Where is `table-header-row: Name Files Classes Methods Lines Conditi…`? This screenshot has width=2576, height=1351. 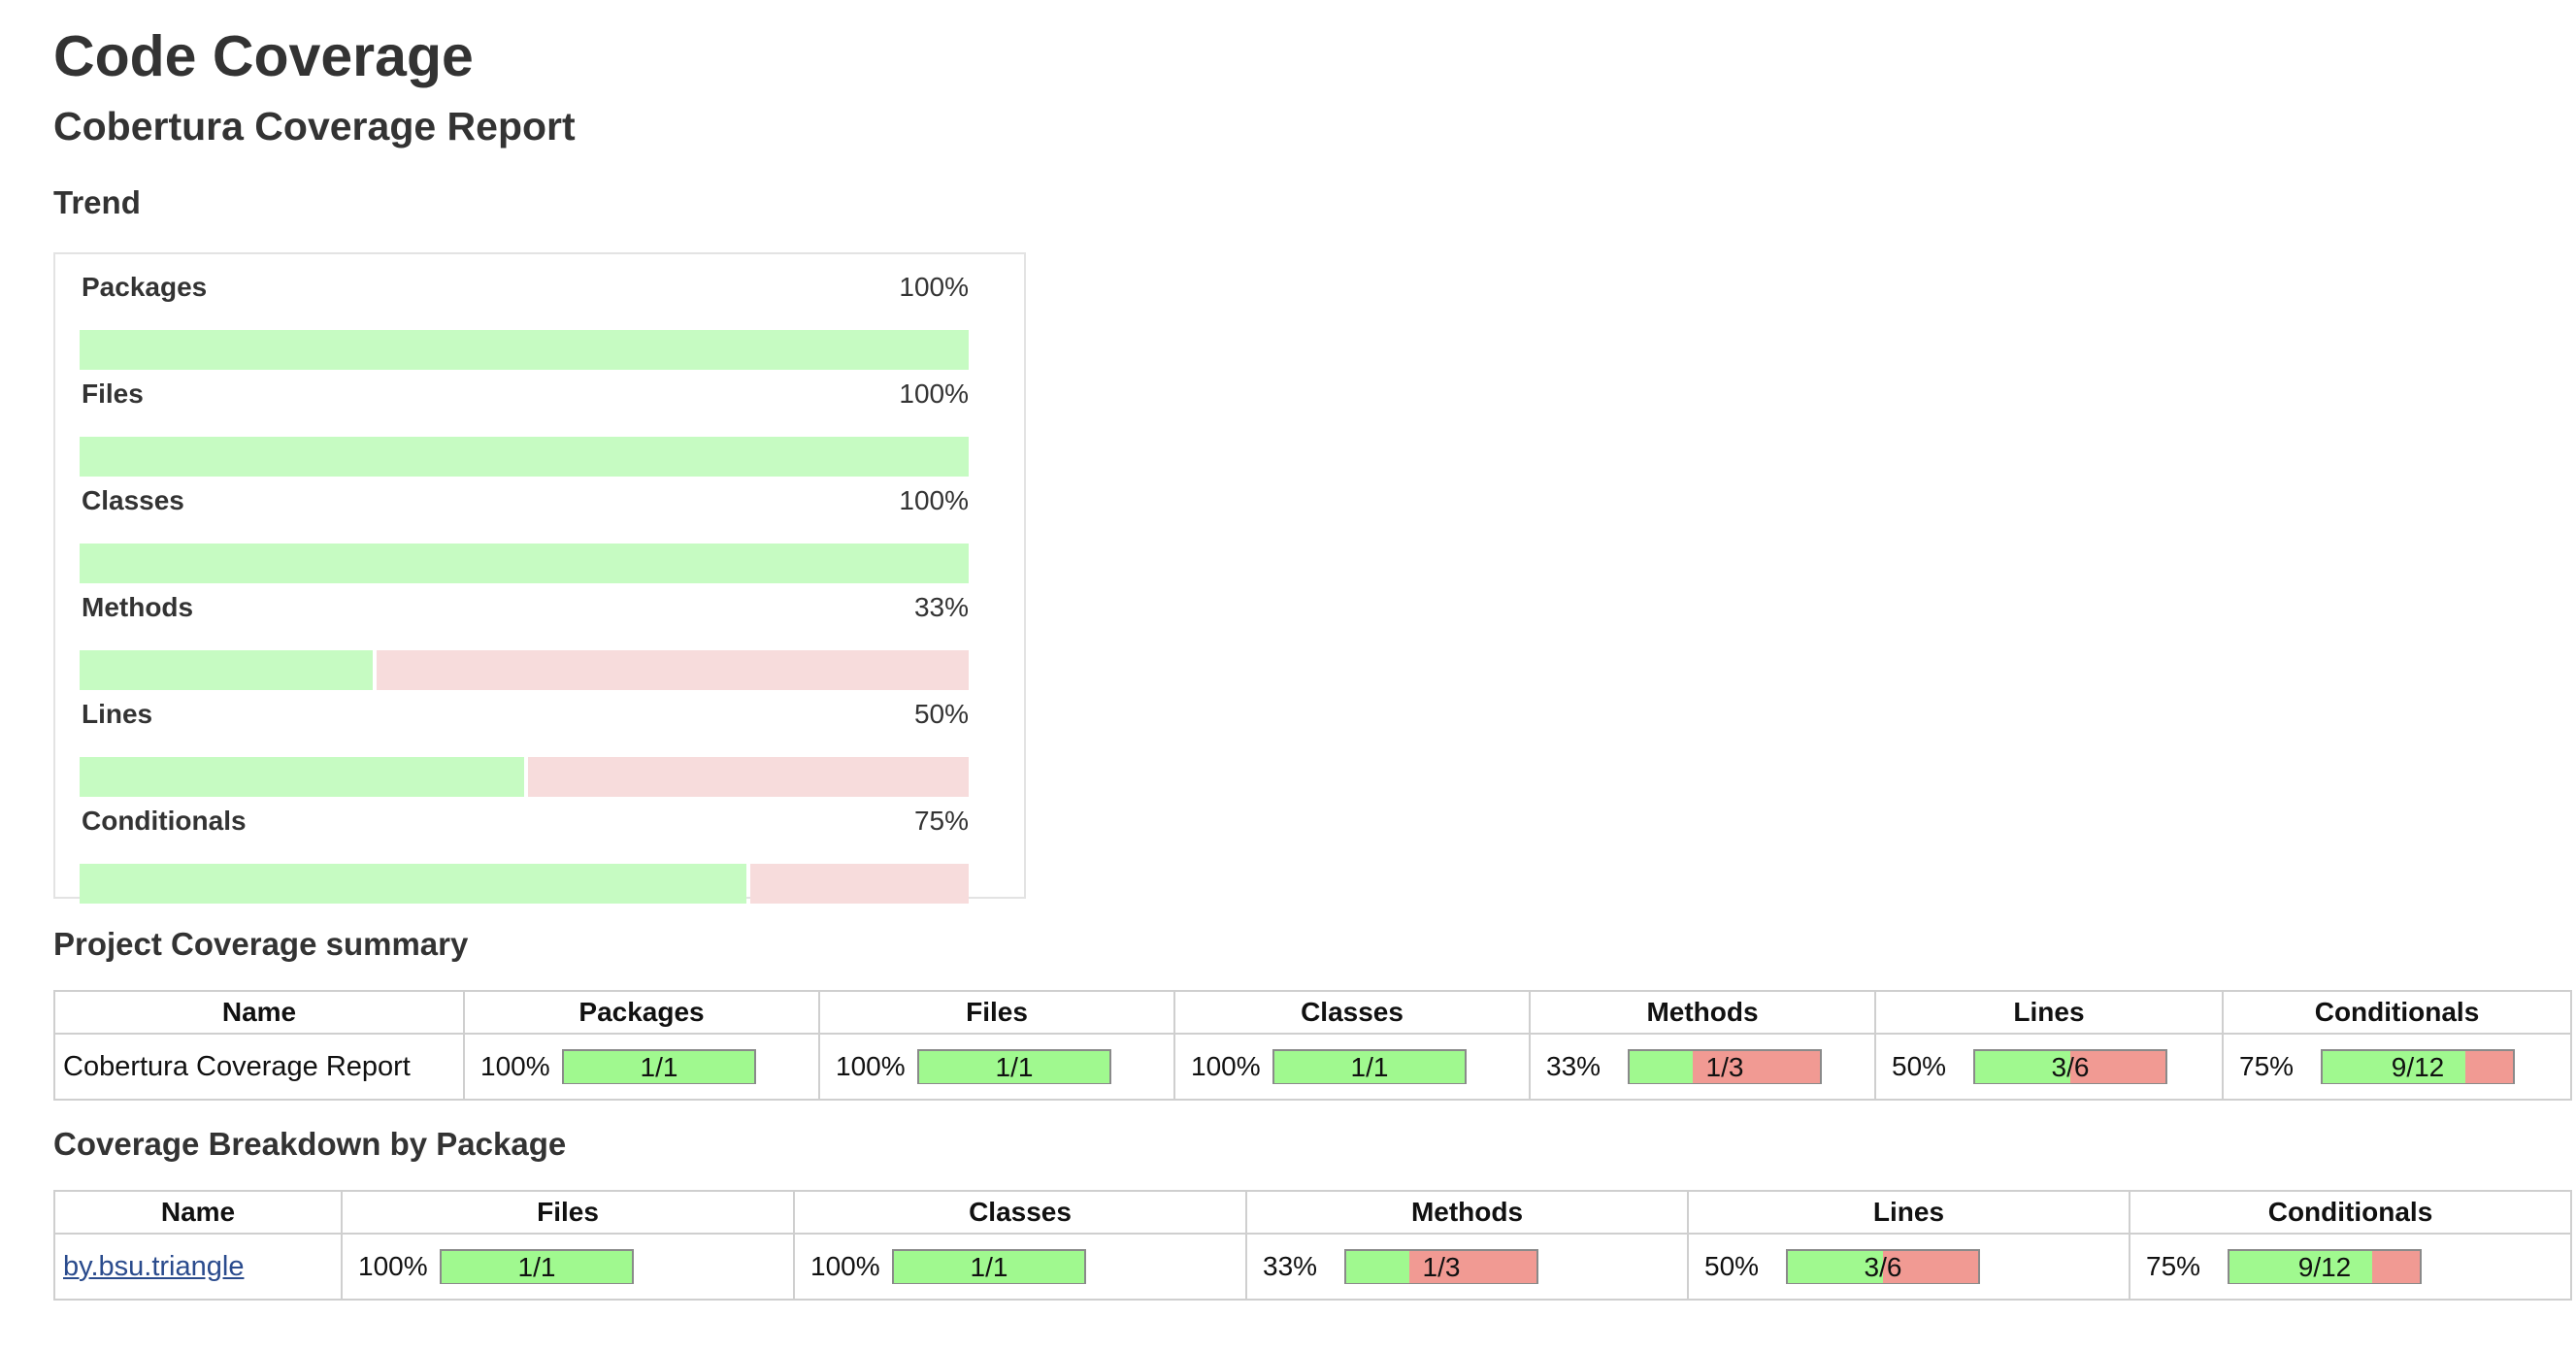
table-header-row: Name Files Classes Methods Lines Conditi… is located at coordinates (1312, 1212).